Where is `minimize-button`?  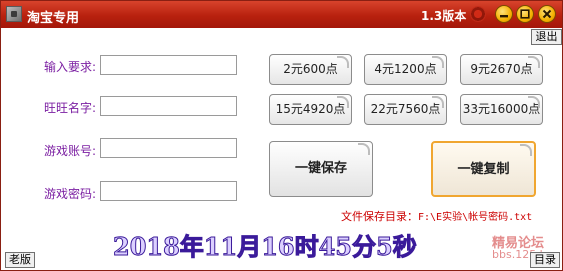 minimize-button is located at coordinates (504, 14).